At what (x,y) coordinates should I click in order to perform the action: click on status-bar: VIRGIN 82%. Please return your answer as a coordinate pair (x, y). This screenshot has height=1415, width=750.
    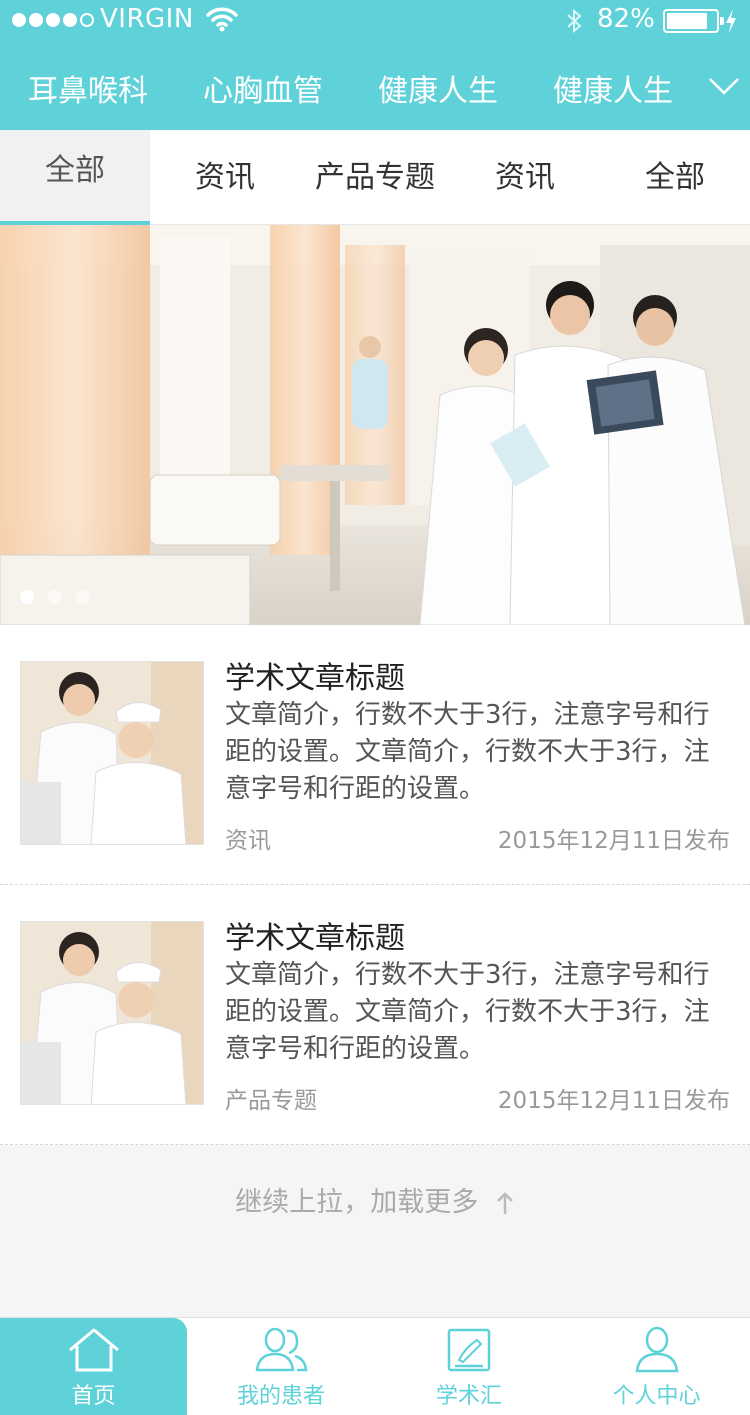
    Looking at the image, I should click on (375, 21).